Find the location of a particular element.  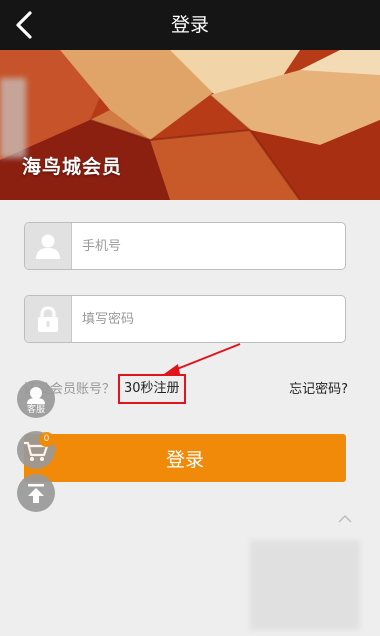

back-to-top-icon is located at coordinates (36, 493).